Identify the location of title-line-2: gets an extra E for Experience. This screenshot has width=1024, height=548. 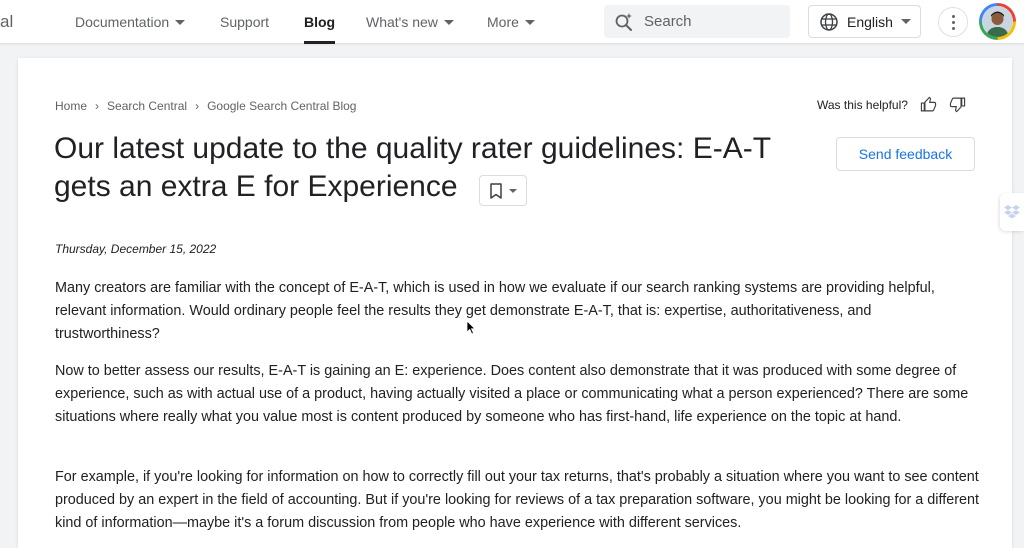
(256, 186).